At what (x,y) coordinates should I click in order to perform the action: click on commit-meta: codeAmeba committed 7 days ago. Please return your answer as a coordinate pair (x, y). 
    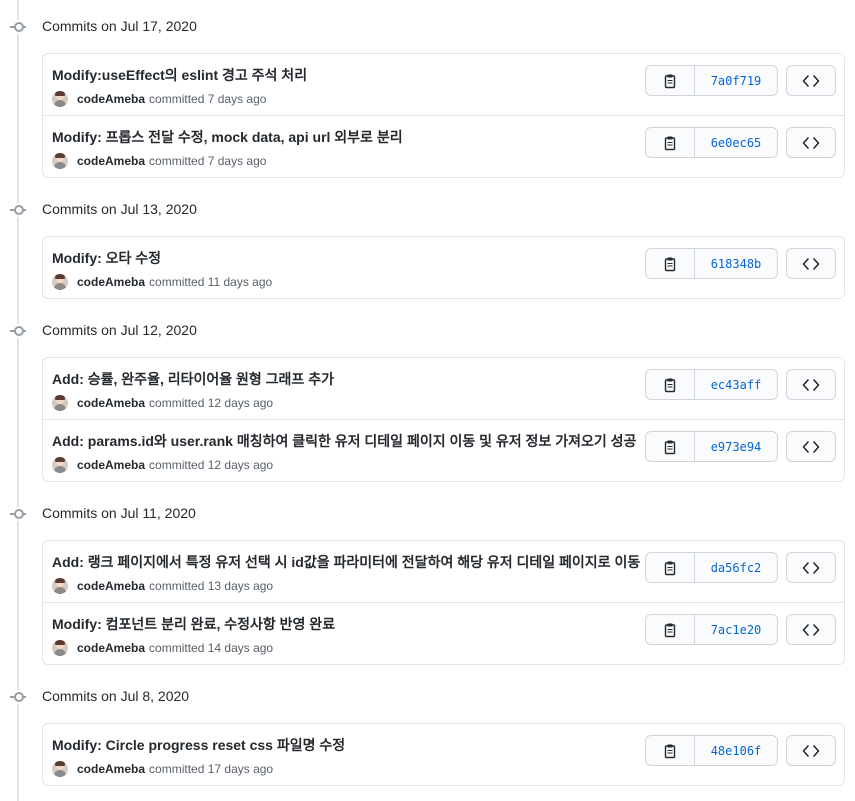
    Looking at the image, I should click on (159, 99).